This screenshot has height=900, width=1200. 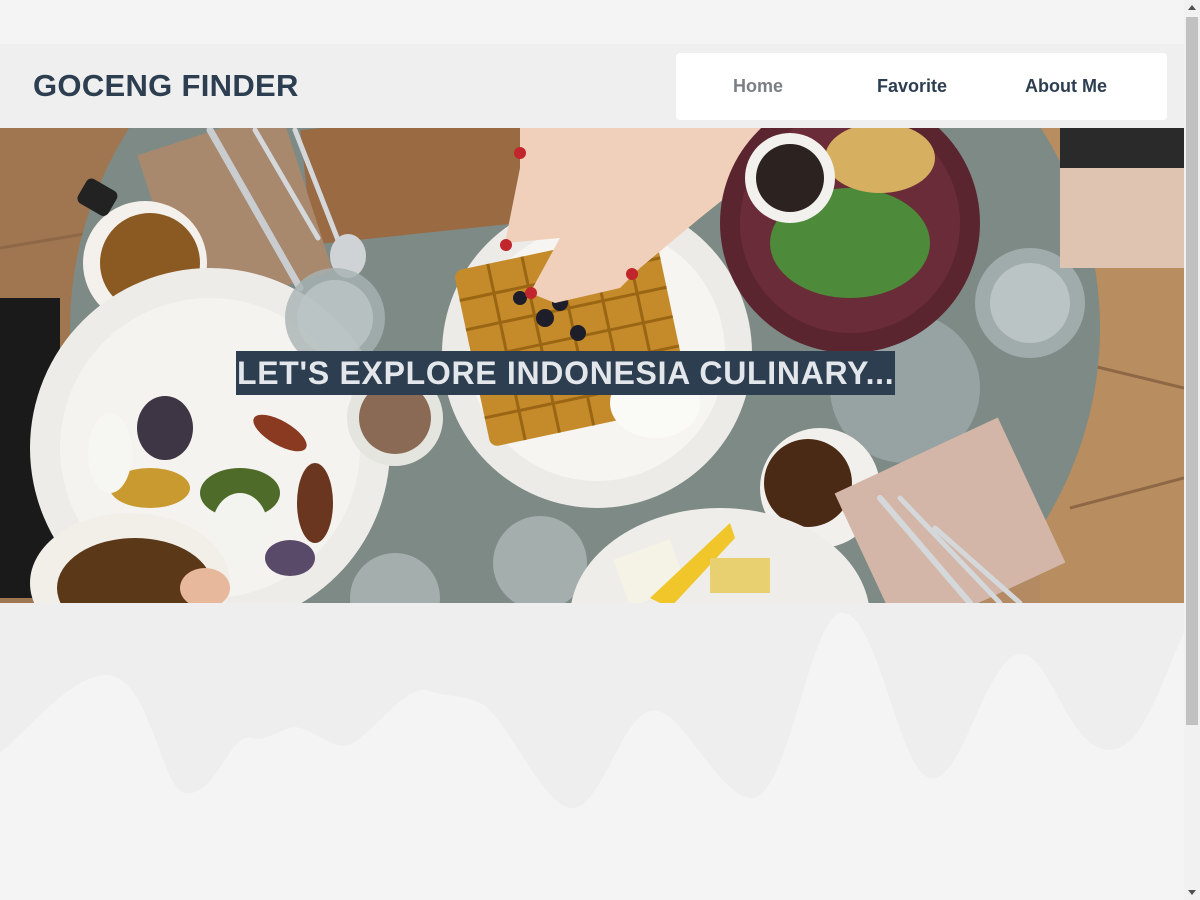 I want to click on vertical-scrollbar, so click(x=1192, y=450).